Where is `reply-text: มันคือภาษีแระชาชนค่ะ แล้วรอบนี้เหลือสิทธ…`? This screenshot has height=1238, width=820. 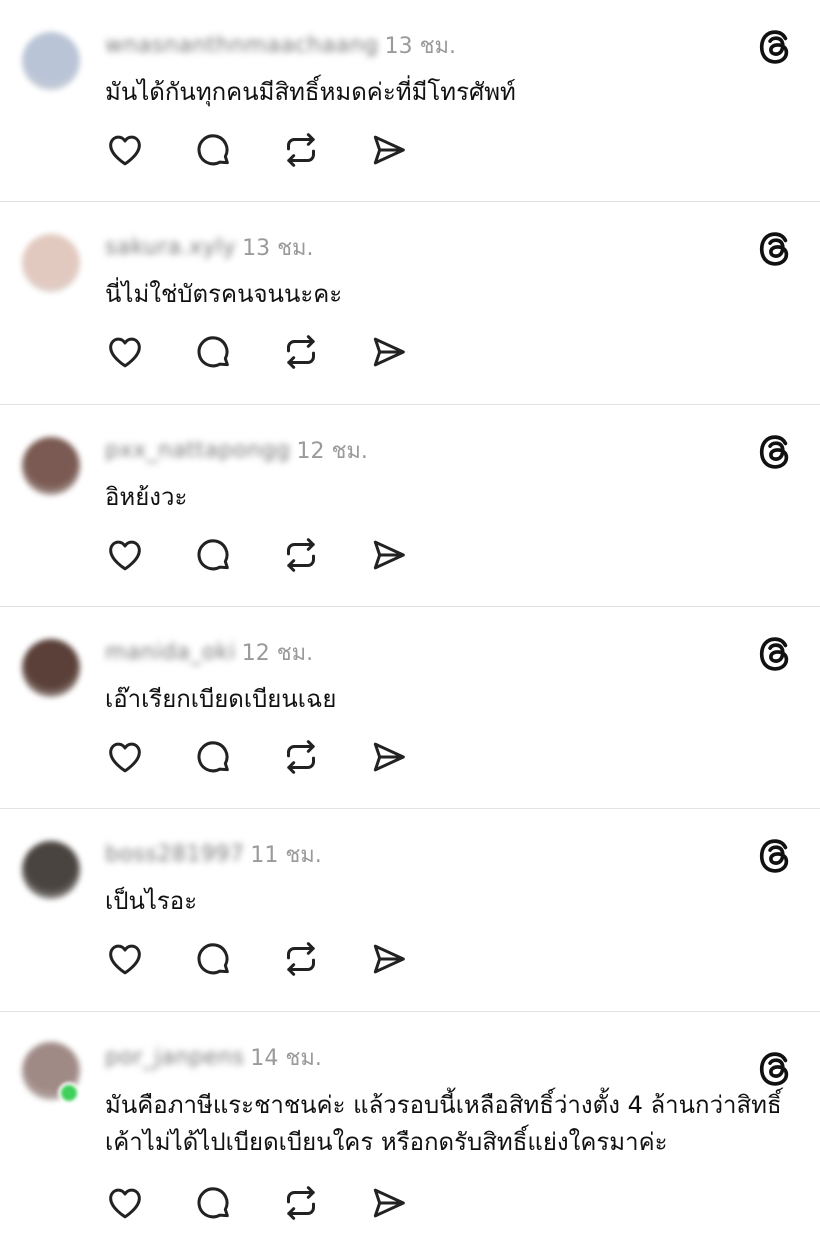
reply-text: มันคือภาษีแระชาชนค่ะ แล้วรอบนี้เหลือสิทธ… is located at coordinates (443, 1123).